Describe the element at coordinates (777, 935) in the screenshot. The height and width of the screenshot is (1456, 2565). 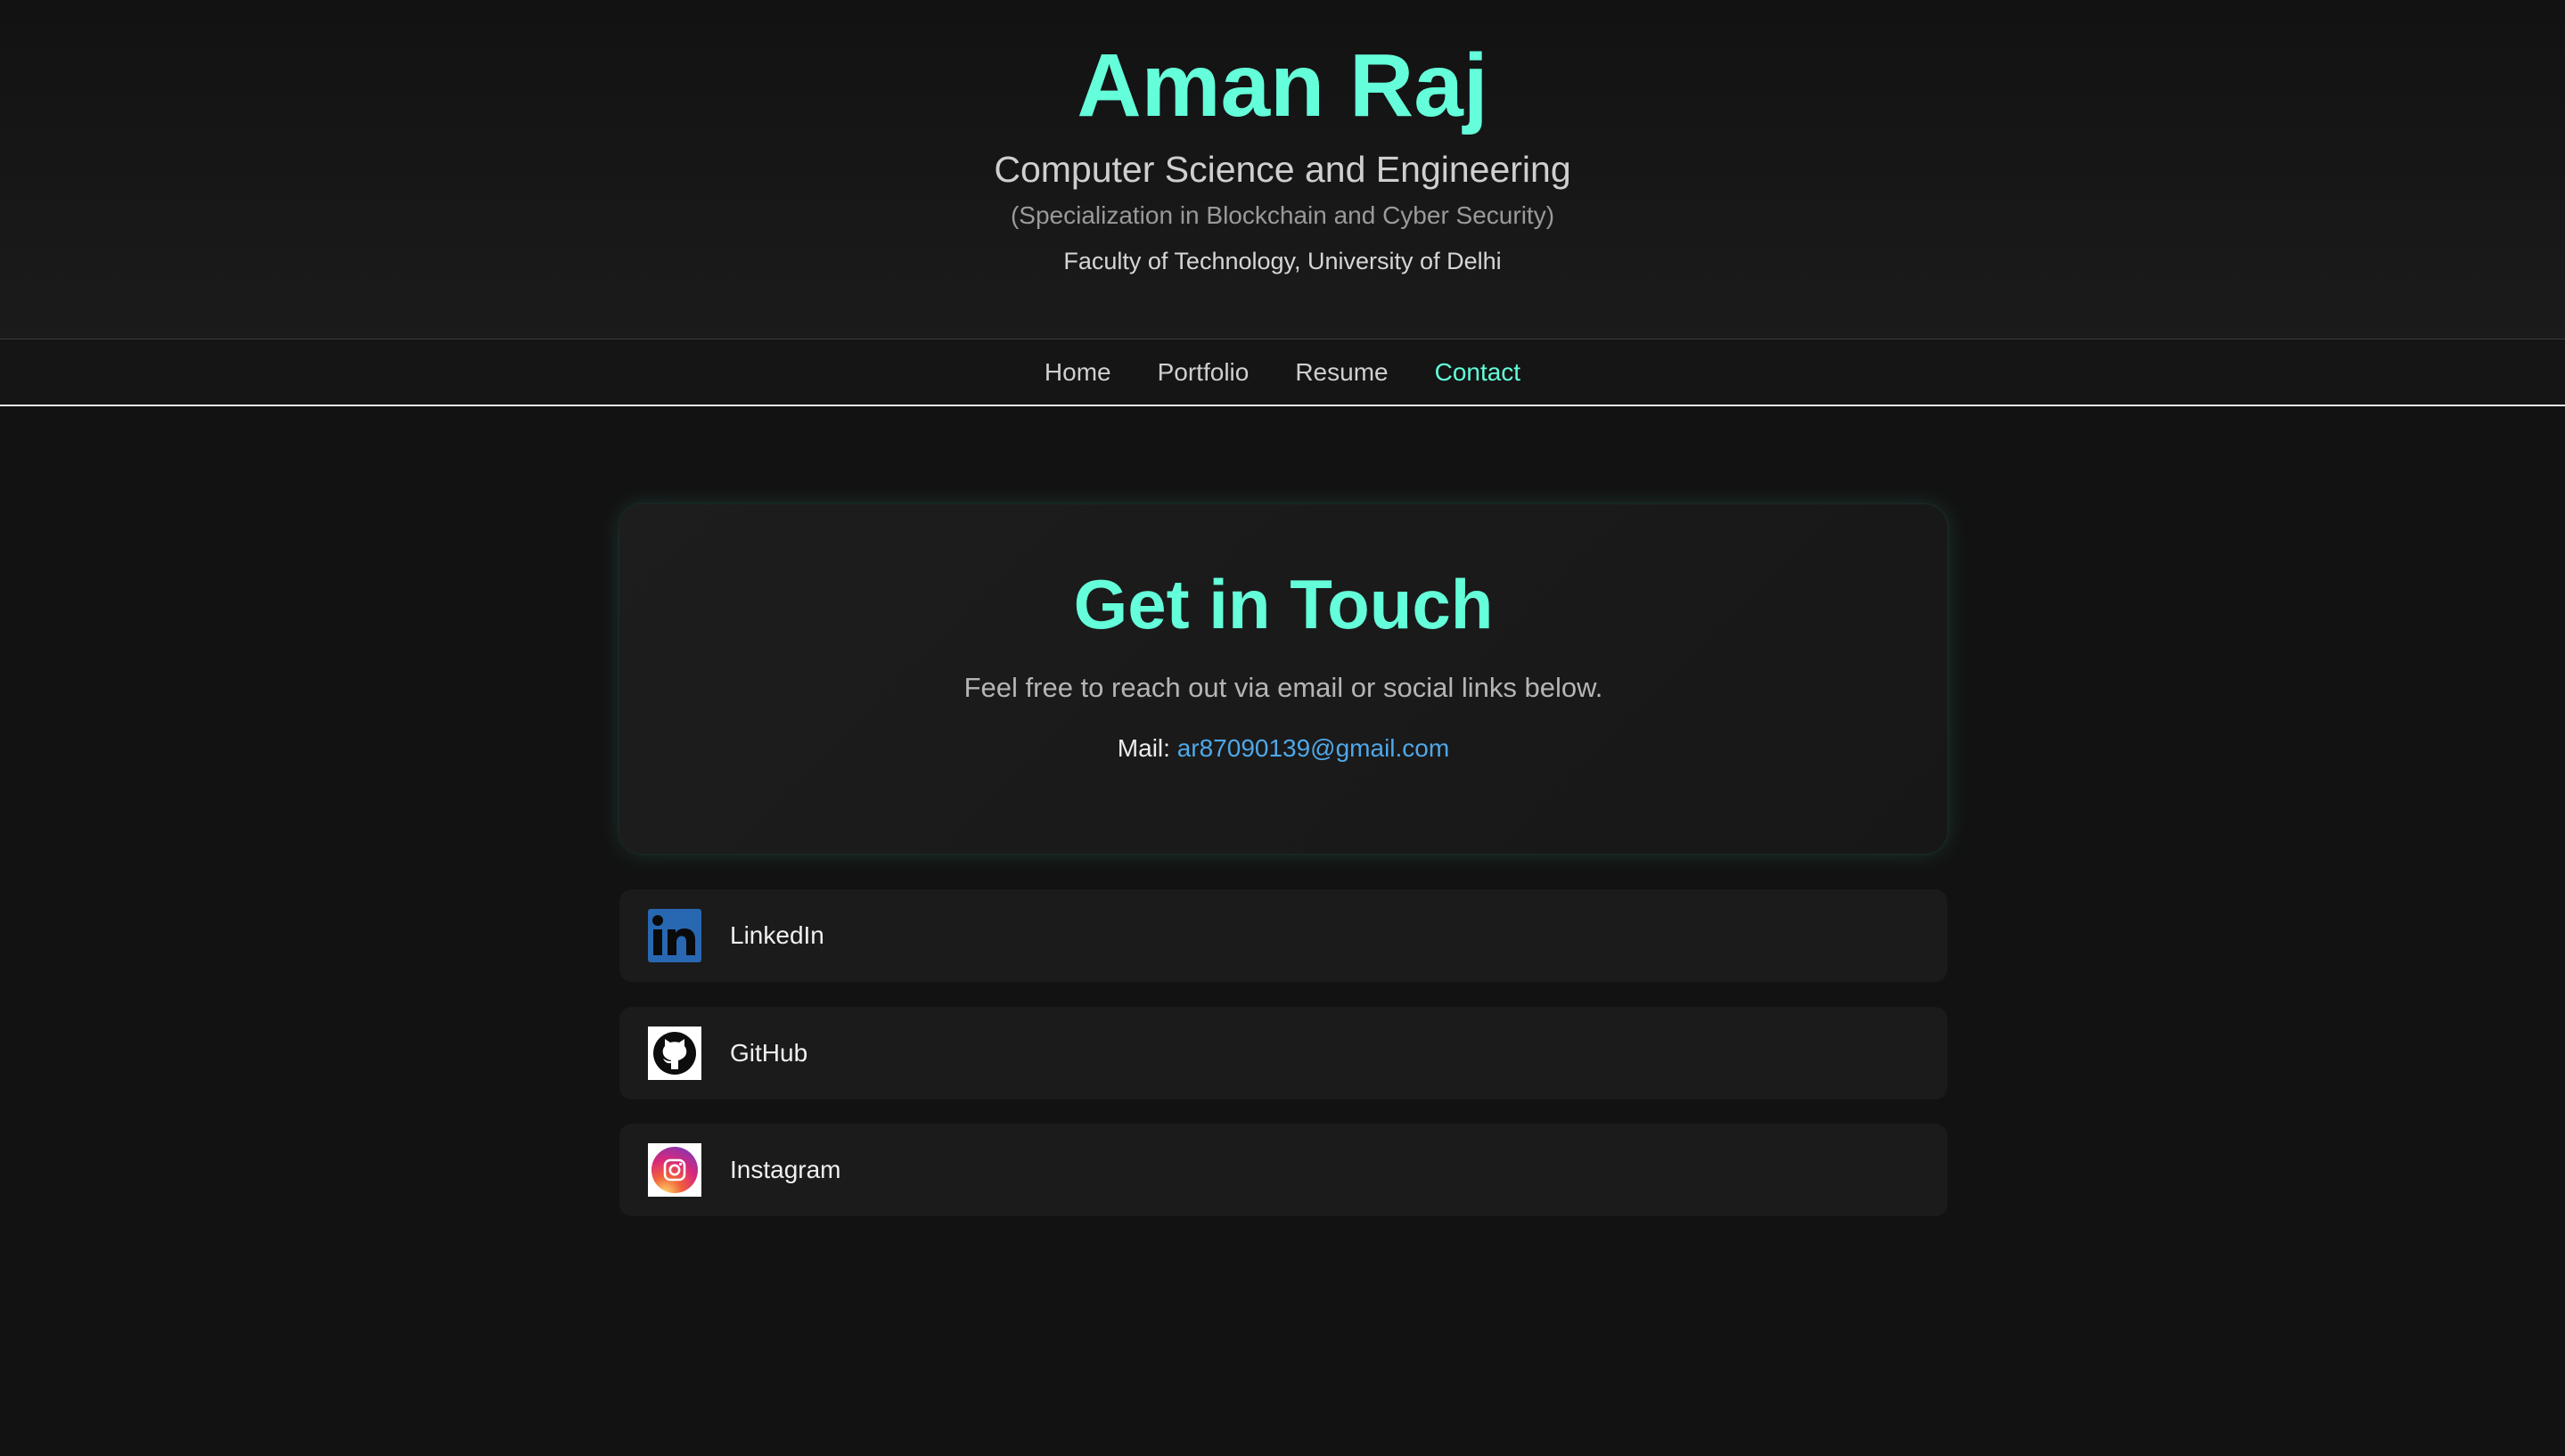
I see `linkedin-label: LinkedIn` at that location.